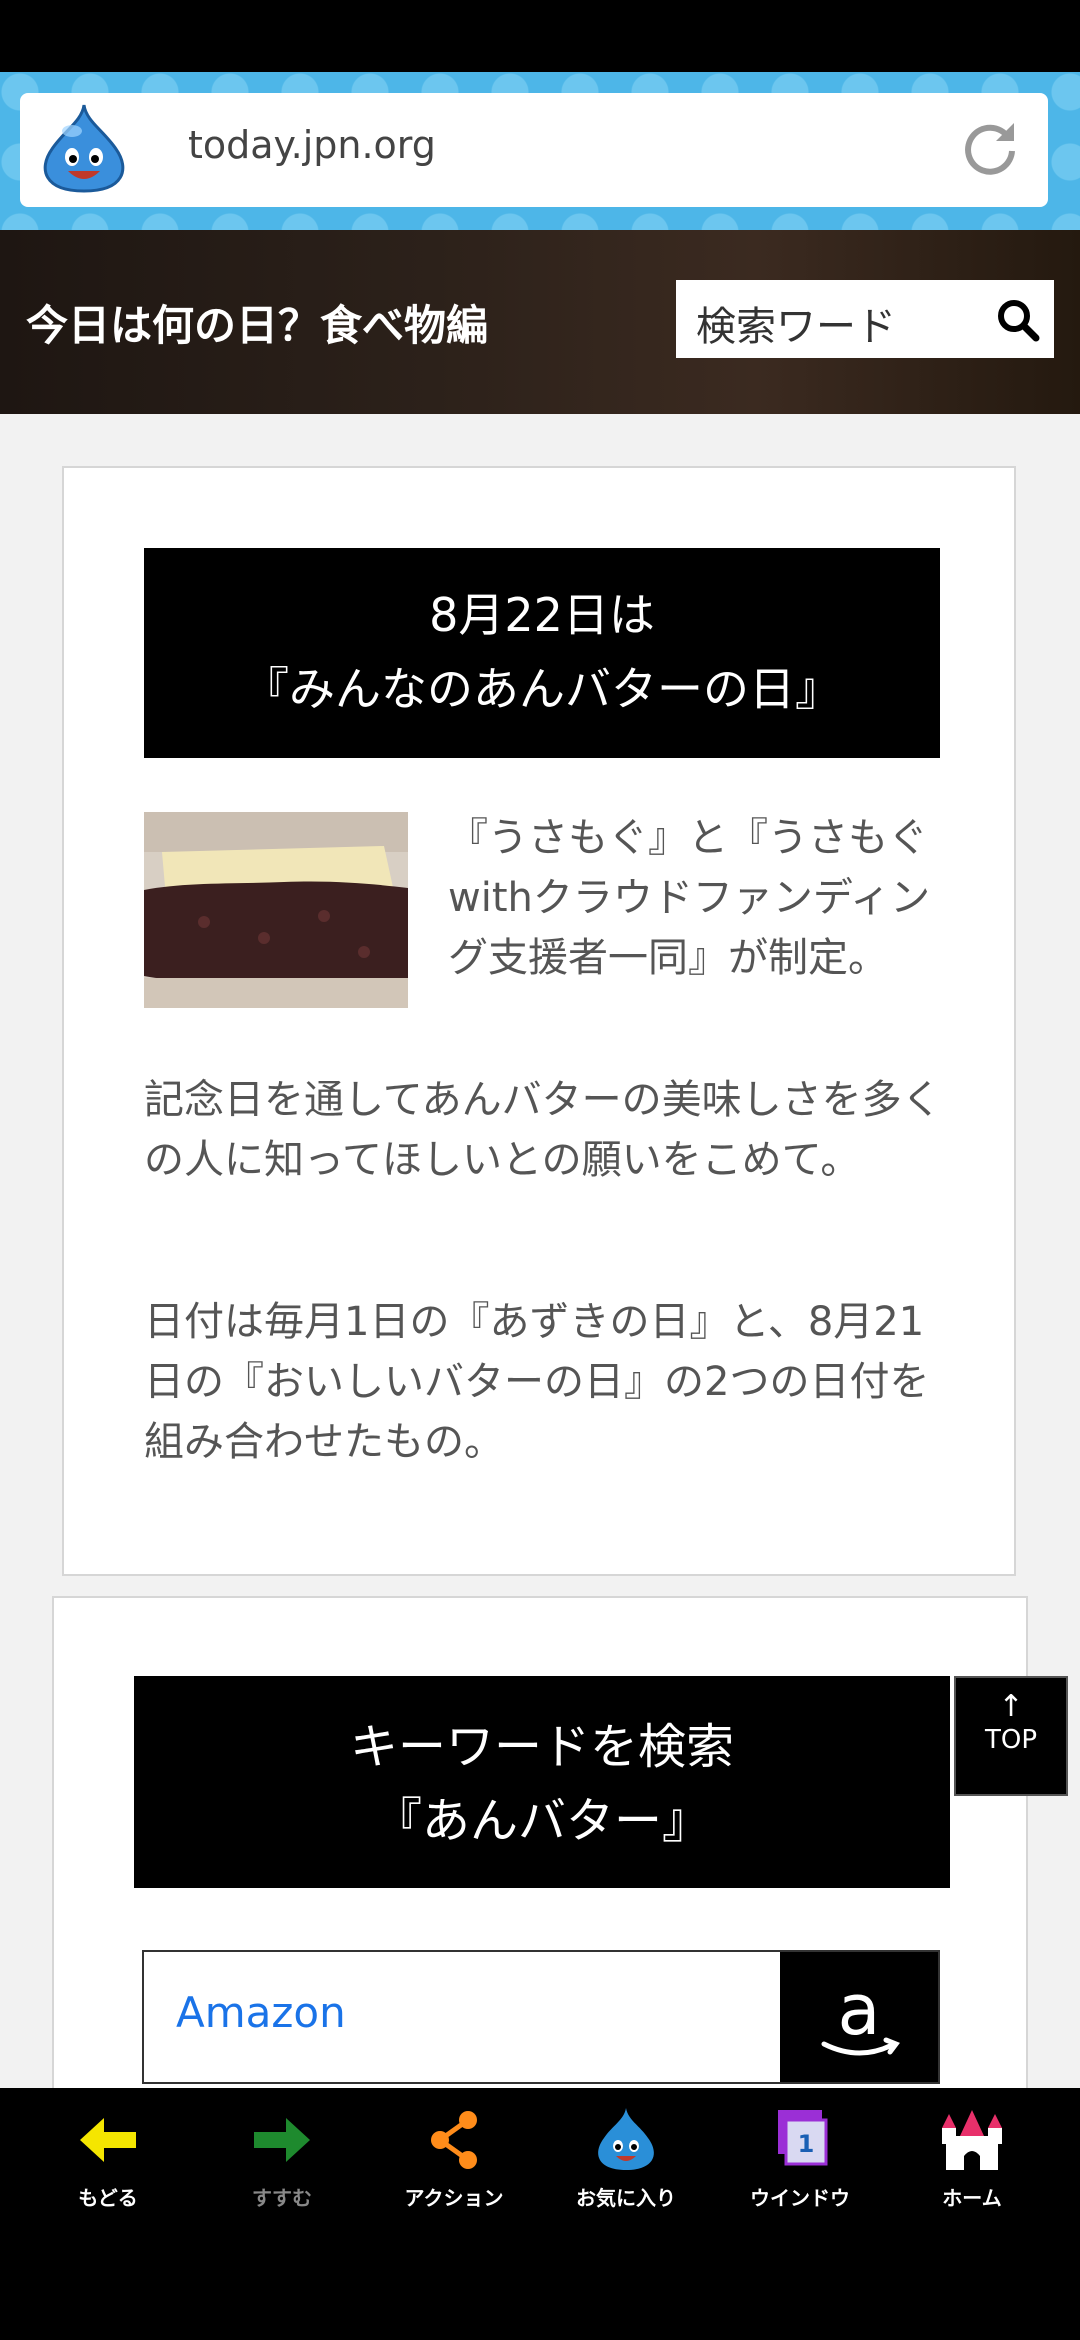 The image size is (1080, 2340). Describe the element at coordinates (257, 322) in the screenshot. I see `site-title: 今日は何の日？食べ物編` at that location.